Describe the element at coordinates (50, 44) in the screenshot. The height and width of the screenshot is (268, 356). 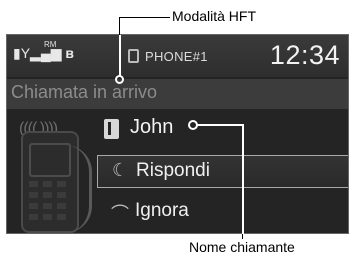
I see `roaming-label: RM` at that location.